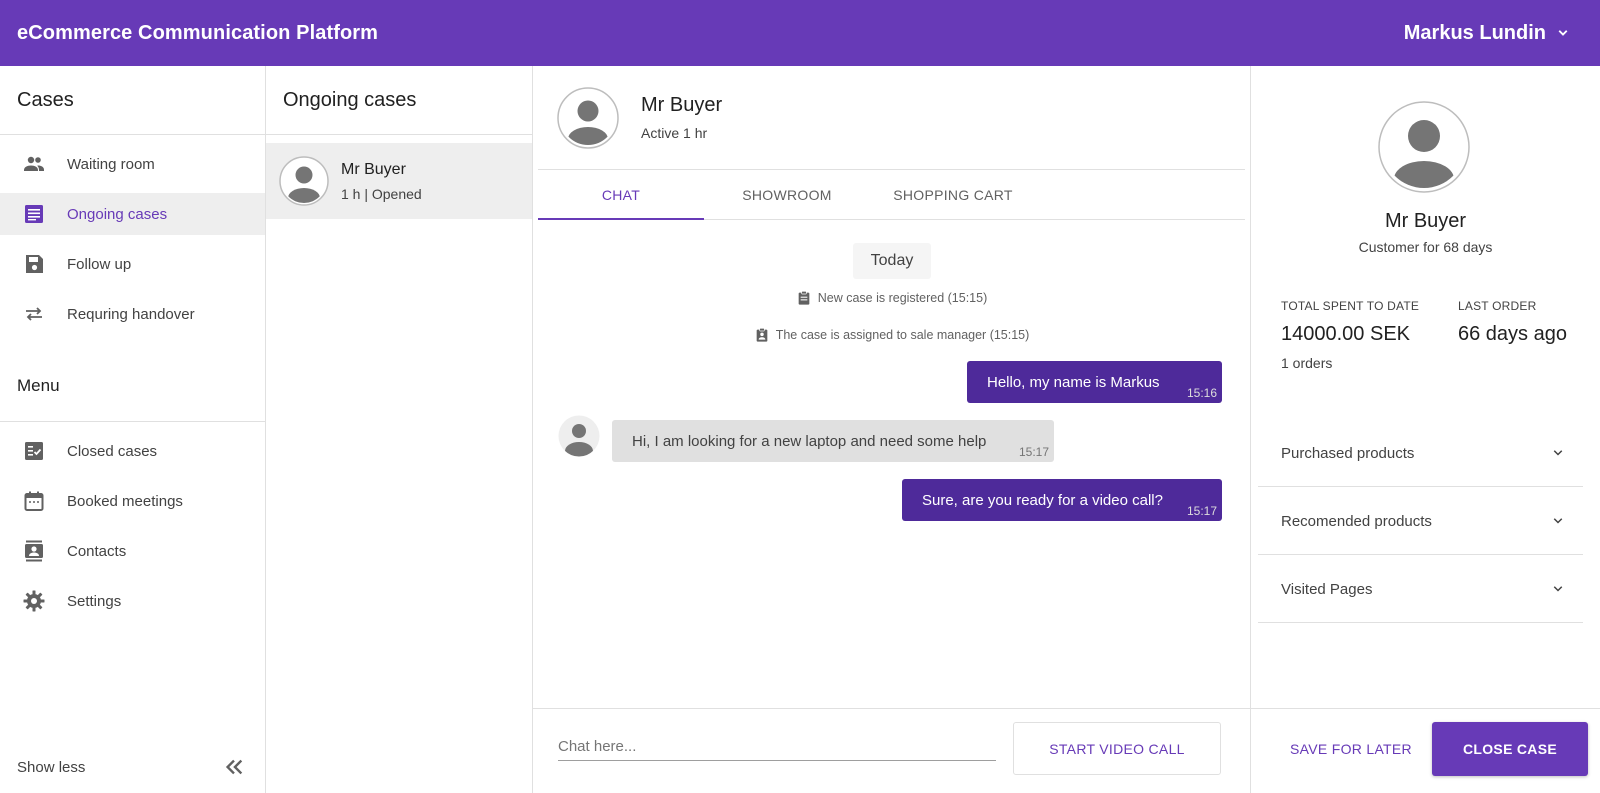 Image resolution: width=1600 pixels, height=793 pixels. What do you see at coordinates (112, 451) in the screenshot?
I see `sidebar-item-label: Closed cases` at bounding box center [112, 451].